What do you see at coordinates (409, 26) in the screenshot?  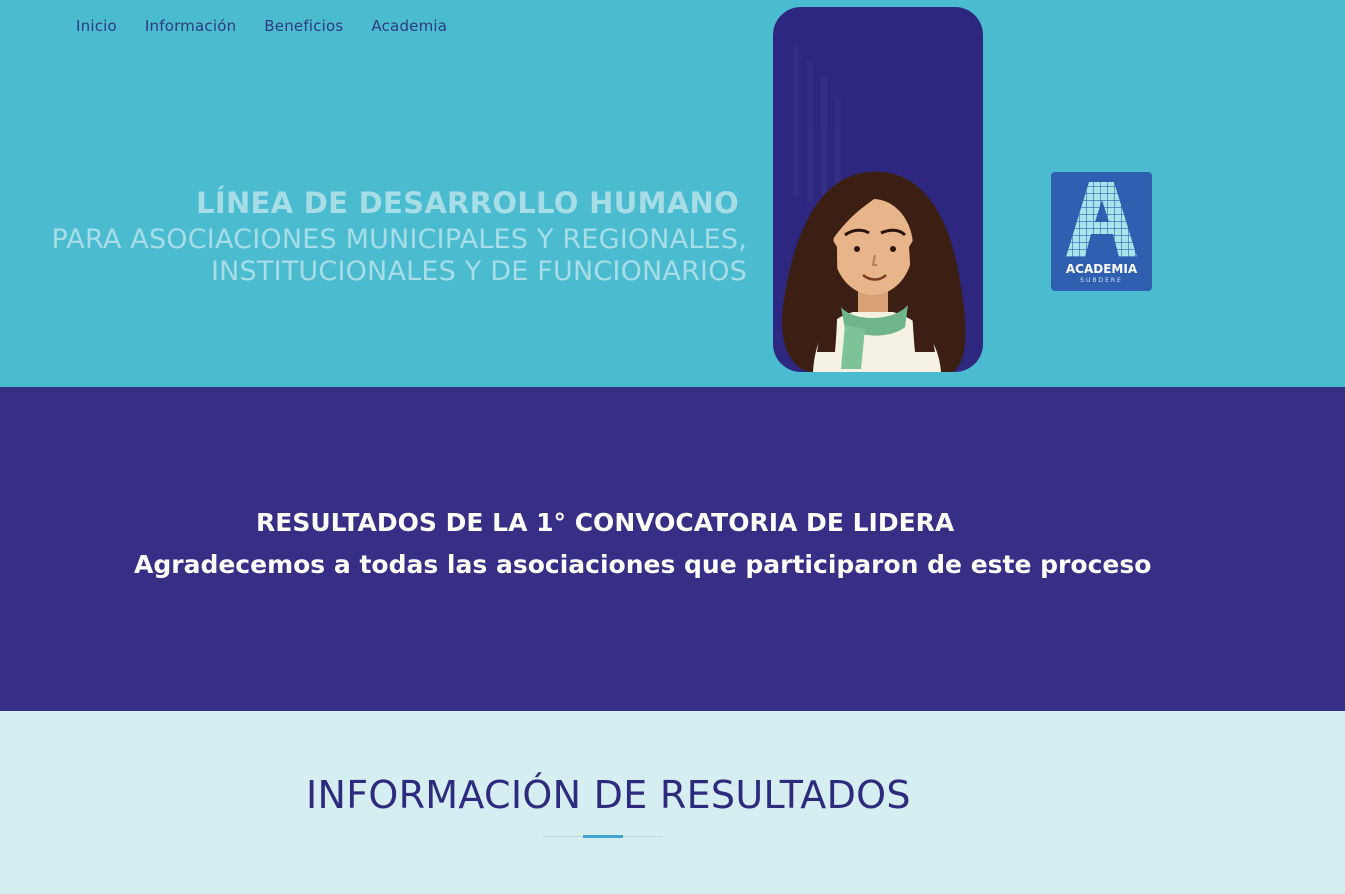 I see `nav-item-academia: Academia` at bounding box center [409, 26].